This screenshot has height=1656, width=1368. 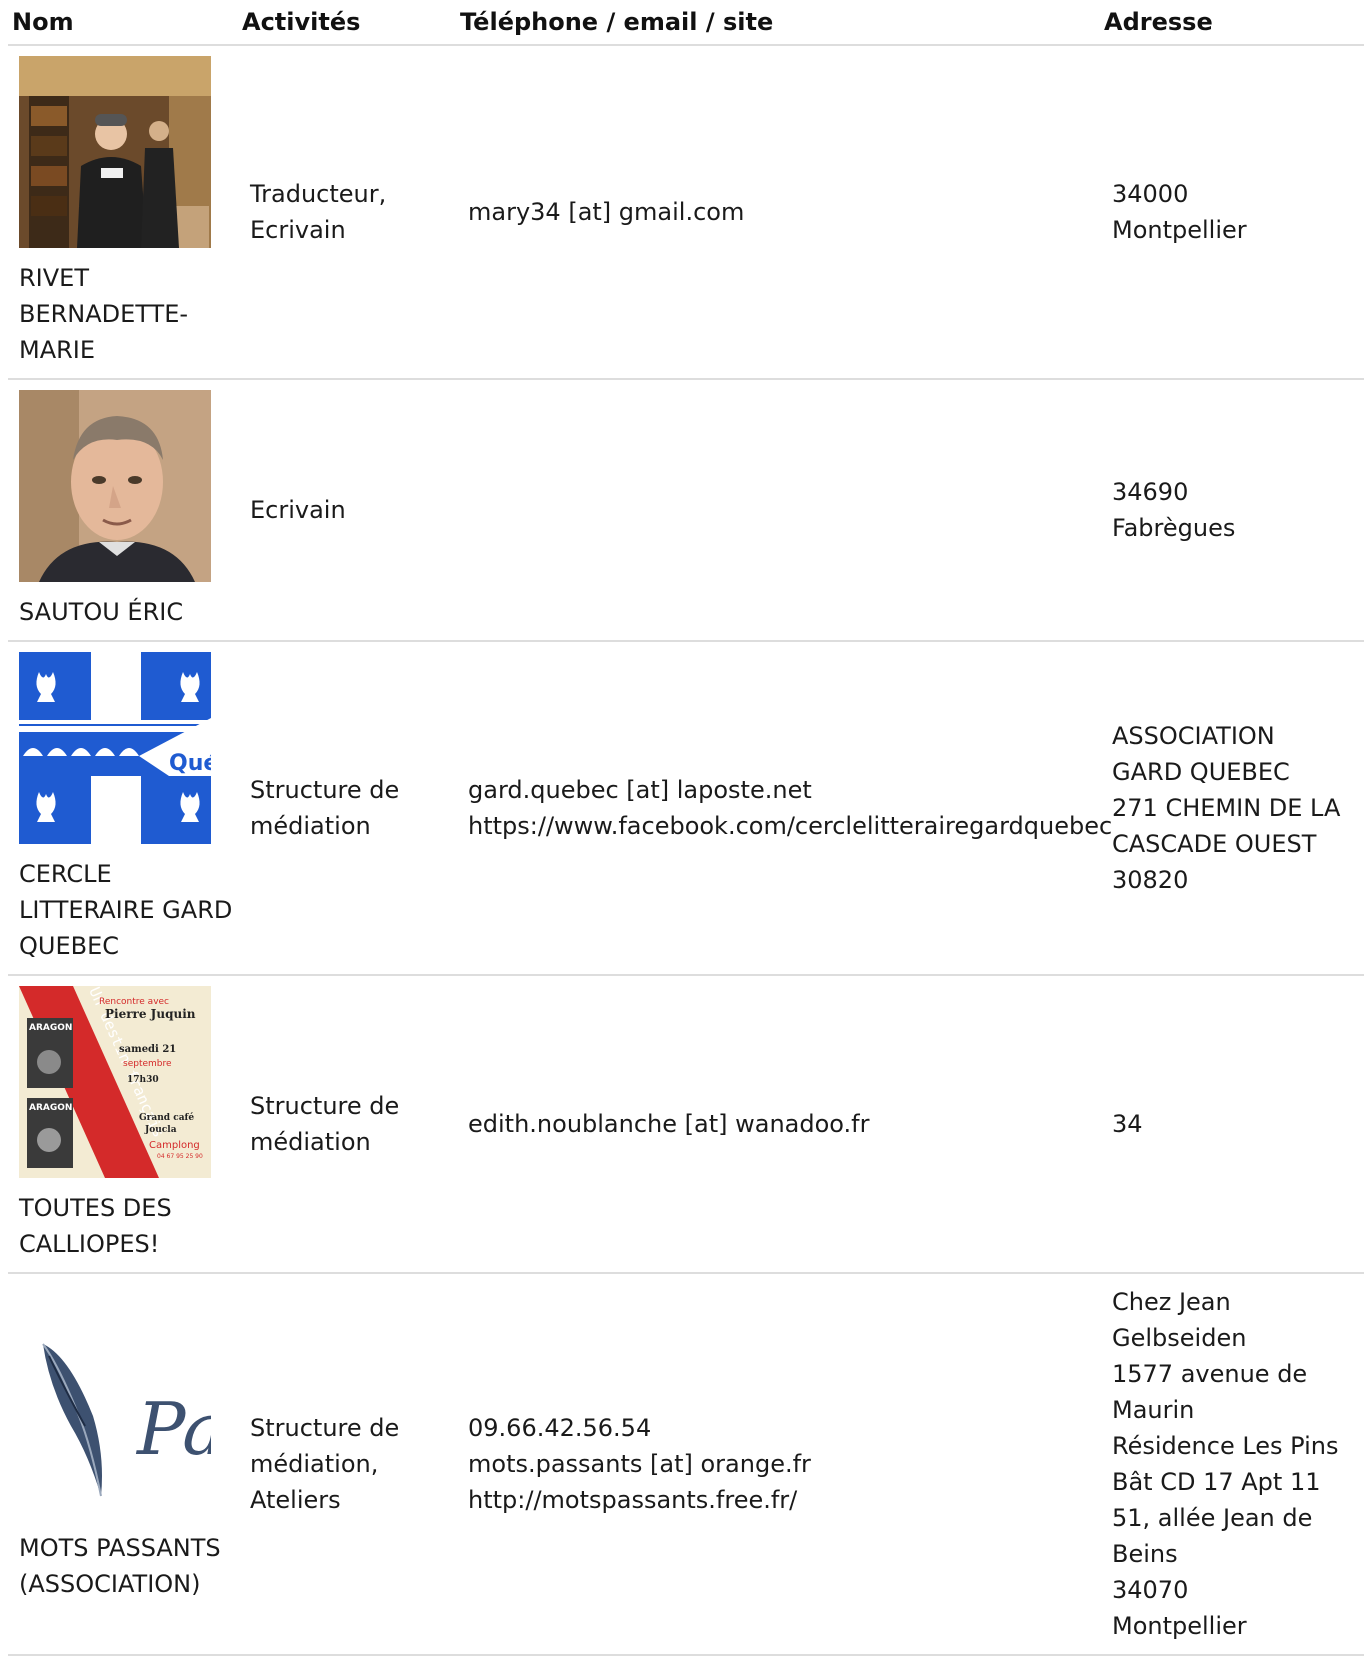 What do you see at coordinates (778, 790) in the screenshot?
I see `email-link: gard.quebec [at] laposte.net` at bounding box center [778, 790].